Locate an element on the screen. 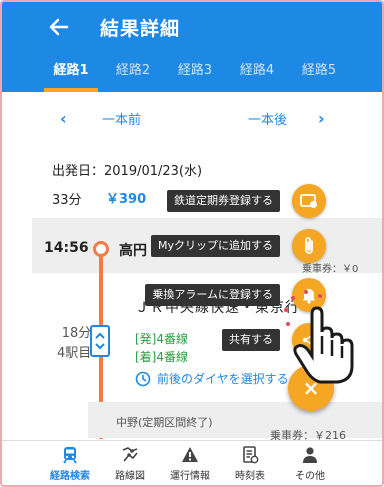 The width and height of the screenshot is (384, 487). select-dia-label: 前後のダイヤを選択する is located at coordinates (223, 379).